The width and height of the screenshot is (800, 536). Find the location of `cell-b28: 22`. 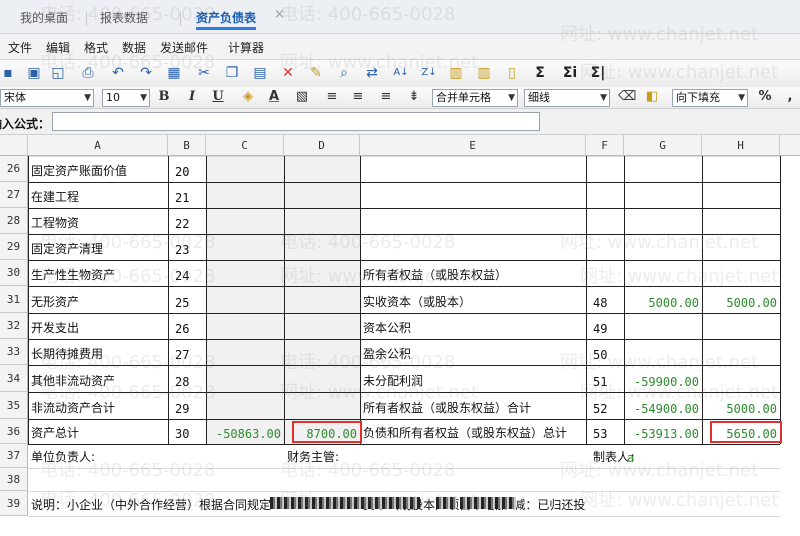

cell-b28: 22 is located at coordinates (187, 221).